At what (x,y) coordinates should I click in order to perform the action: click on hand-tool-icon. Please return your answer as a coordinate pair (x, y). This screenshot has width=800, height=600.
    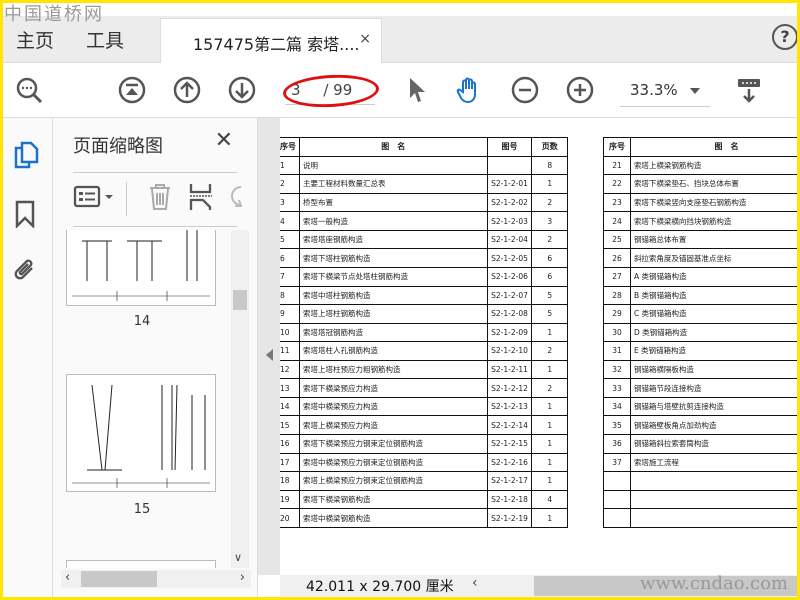
    Looking at the image, I should click on (469, 90).